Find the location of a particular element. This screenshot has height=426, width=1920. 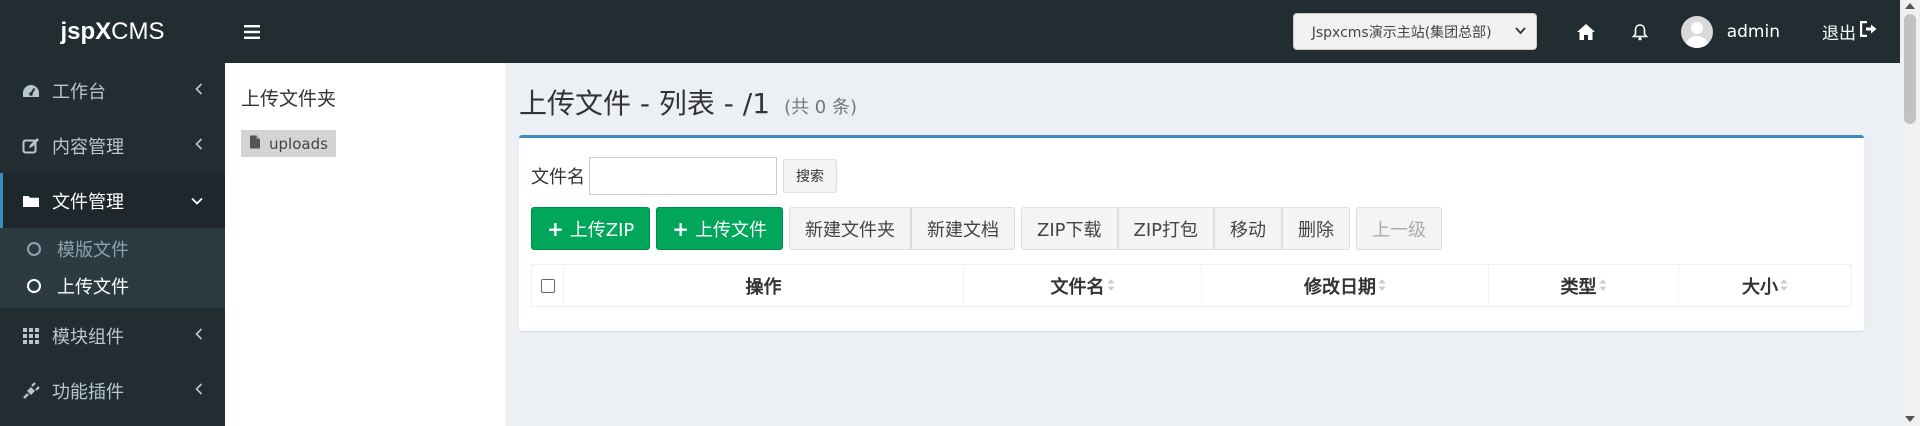

zip-download-button: ZIP下载 is located at coordinates (1069, 228).